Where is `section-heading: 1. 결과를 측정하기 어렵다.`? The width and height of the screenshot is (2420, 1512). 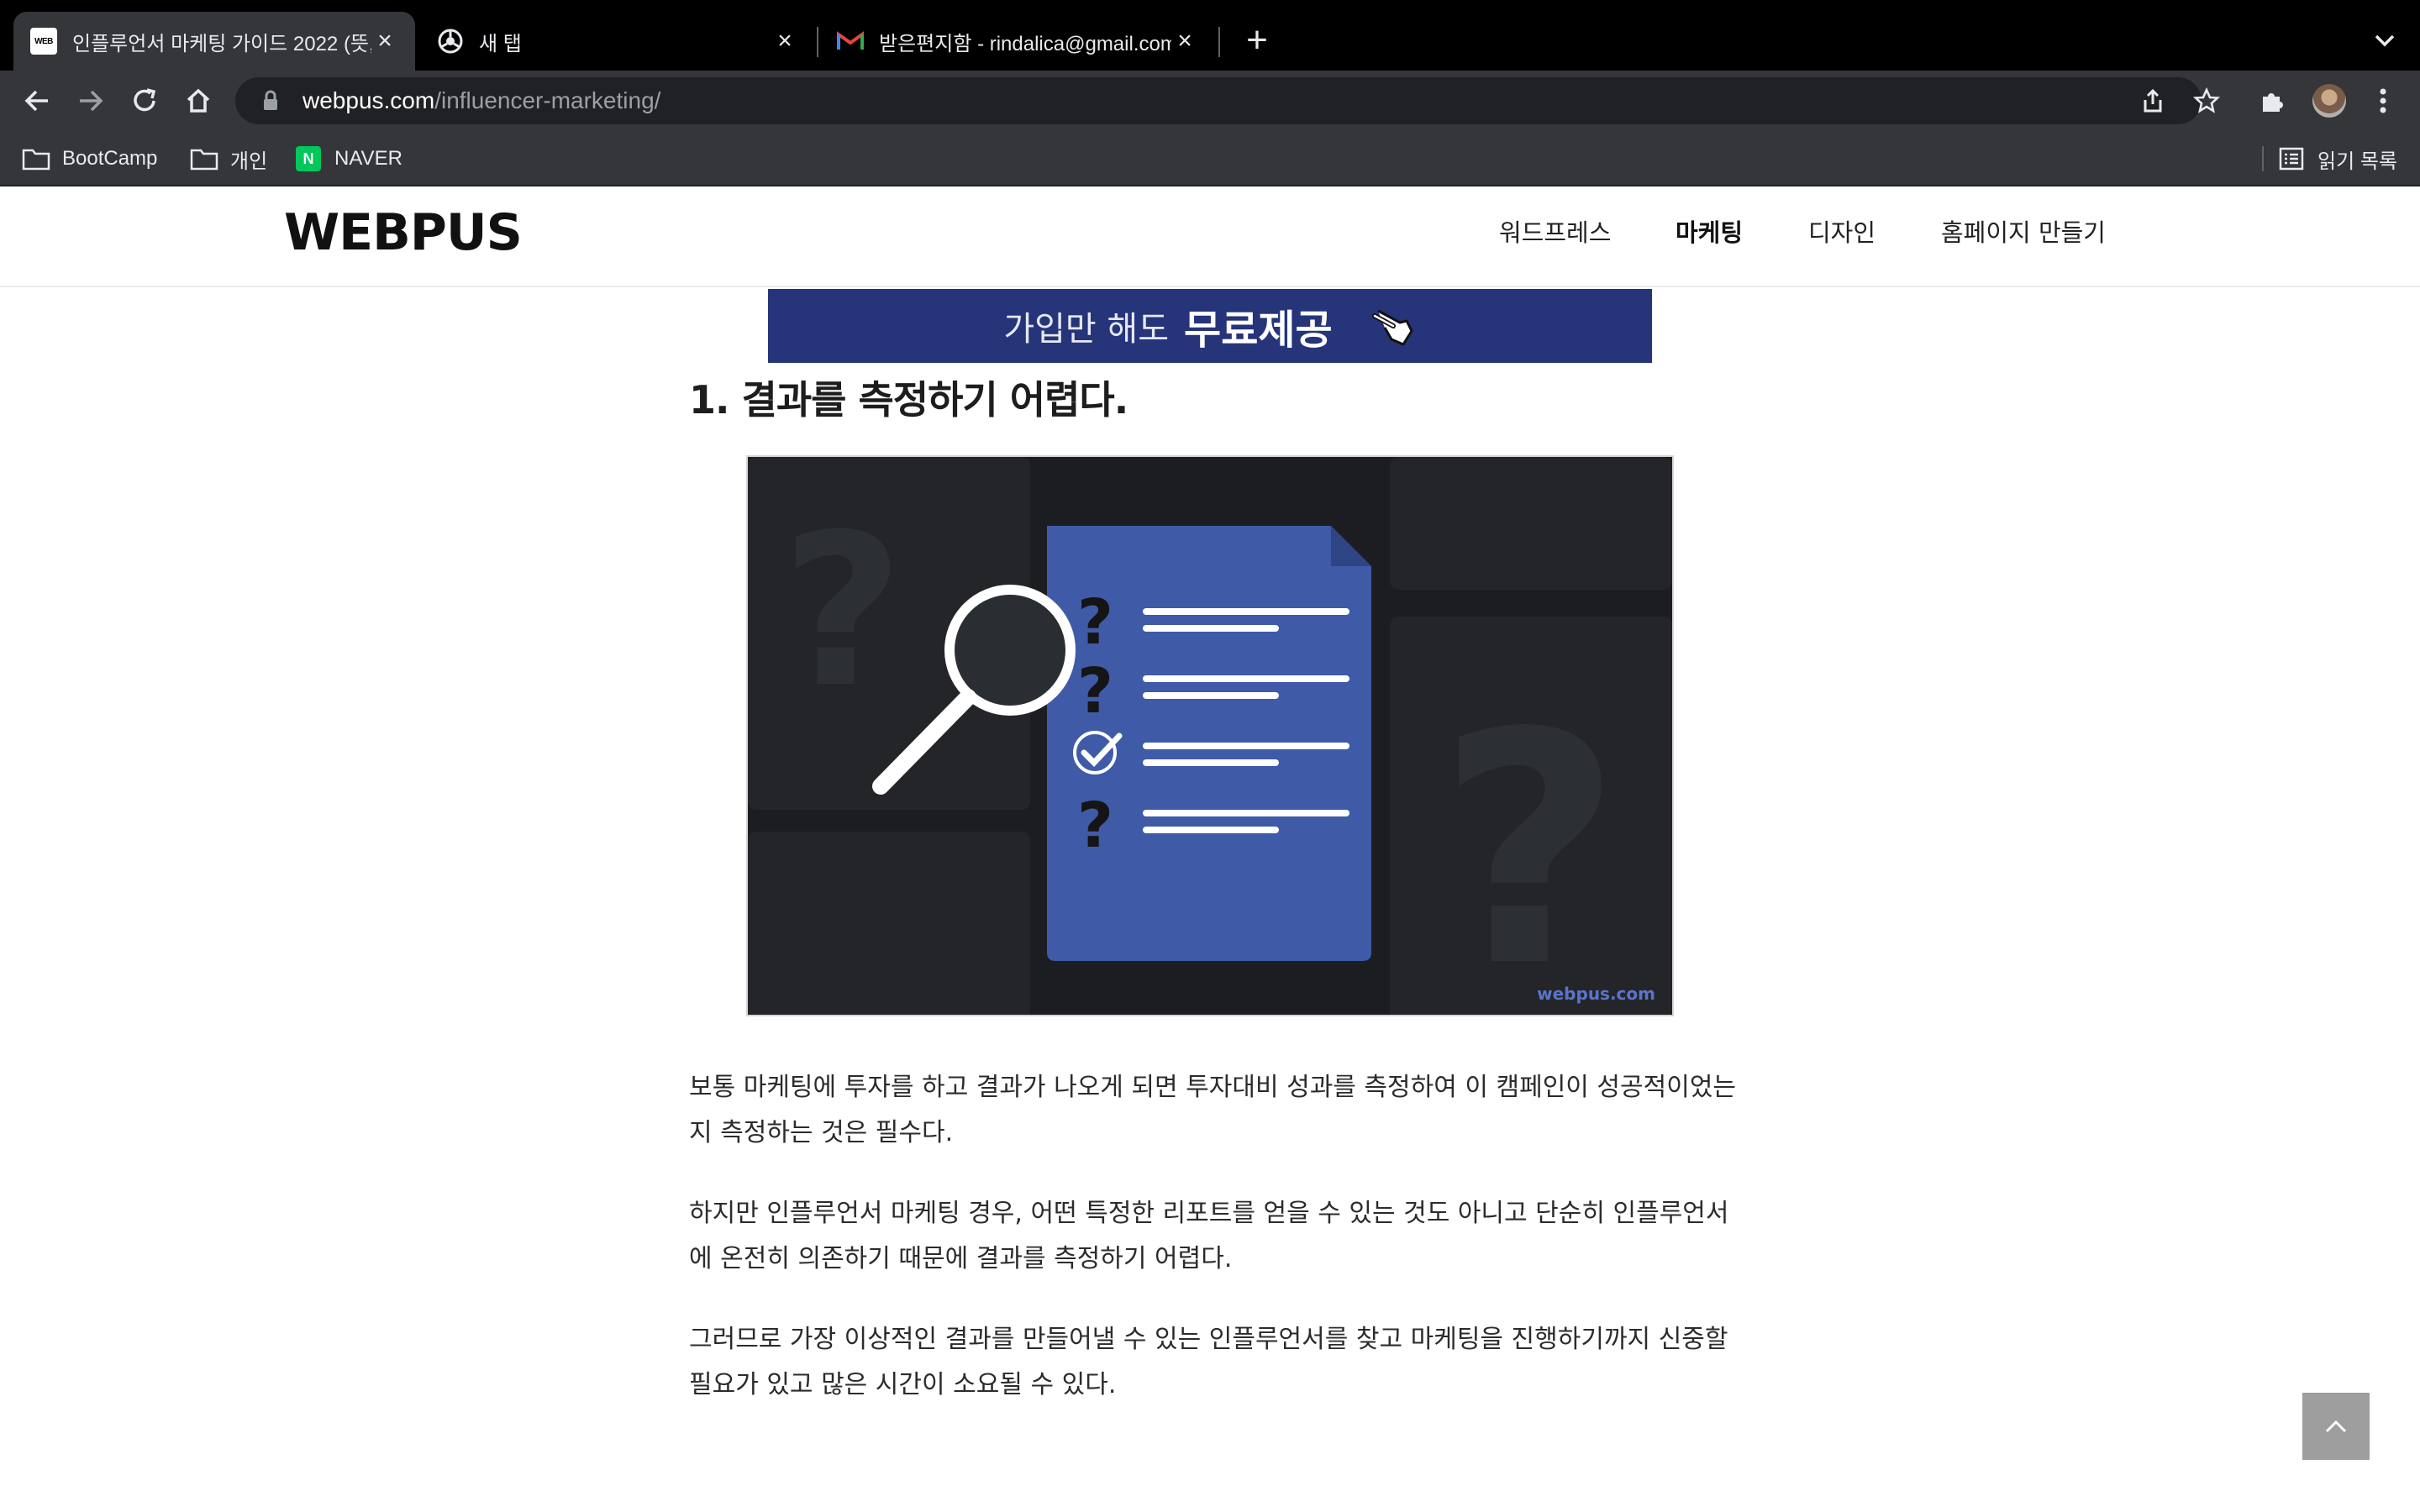 section-heading: 1. 결과를 측정하기 어렵다. is located at coordinates (908, 400).